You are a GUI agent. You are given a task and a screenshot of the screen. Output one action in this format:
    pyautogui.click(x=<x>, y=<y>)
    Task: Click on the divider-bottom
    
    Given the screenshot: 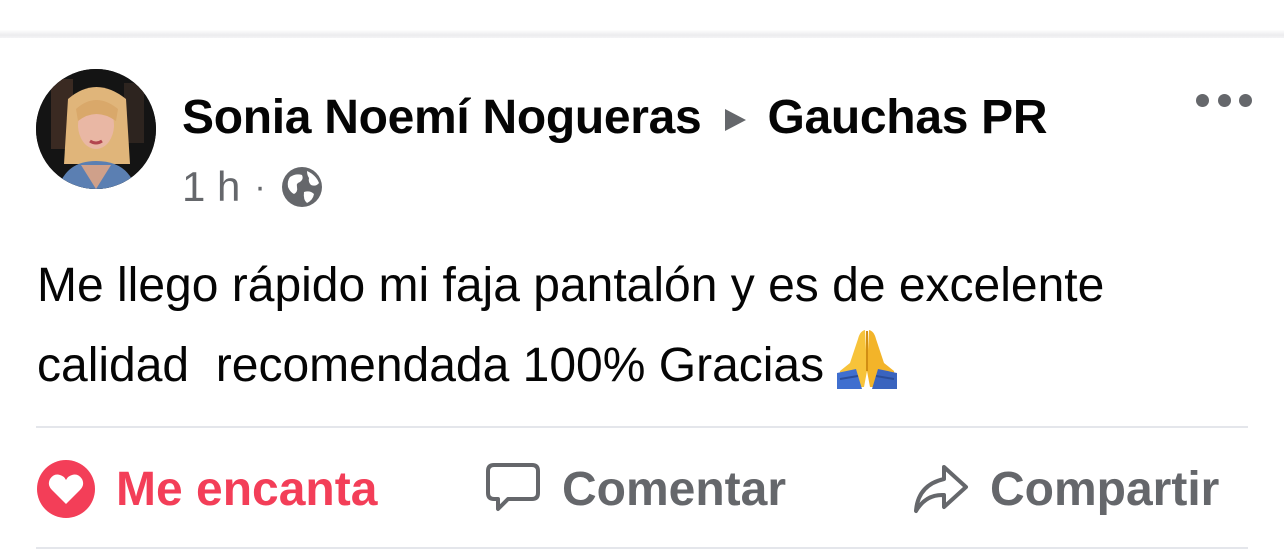 What is the action you would take?
    pyautogui.click(x=642, y=548)
    